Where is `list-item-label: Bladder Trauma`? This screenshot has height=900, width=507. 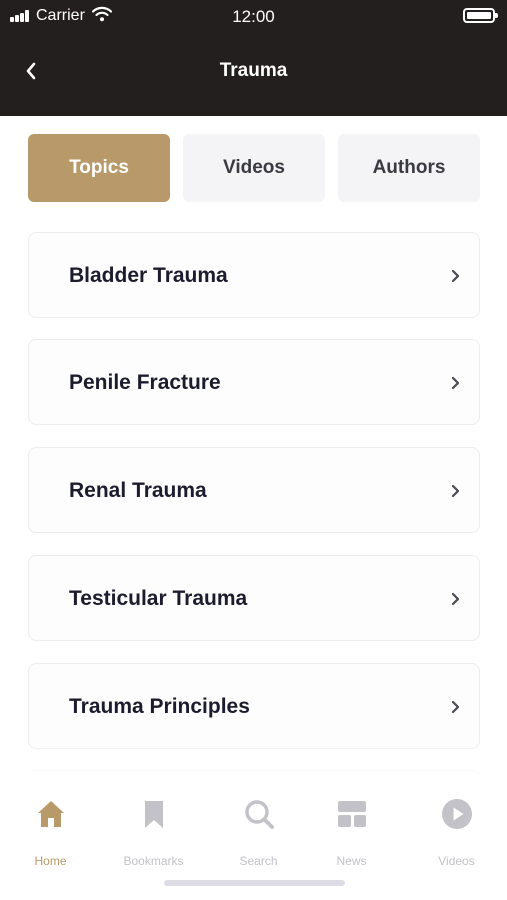
list-item-label: Bladder Trauma is located at coordinates (148, 275).